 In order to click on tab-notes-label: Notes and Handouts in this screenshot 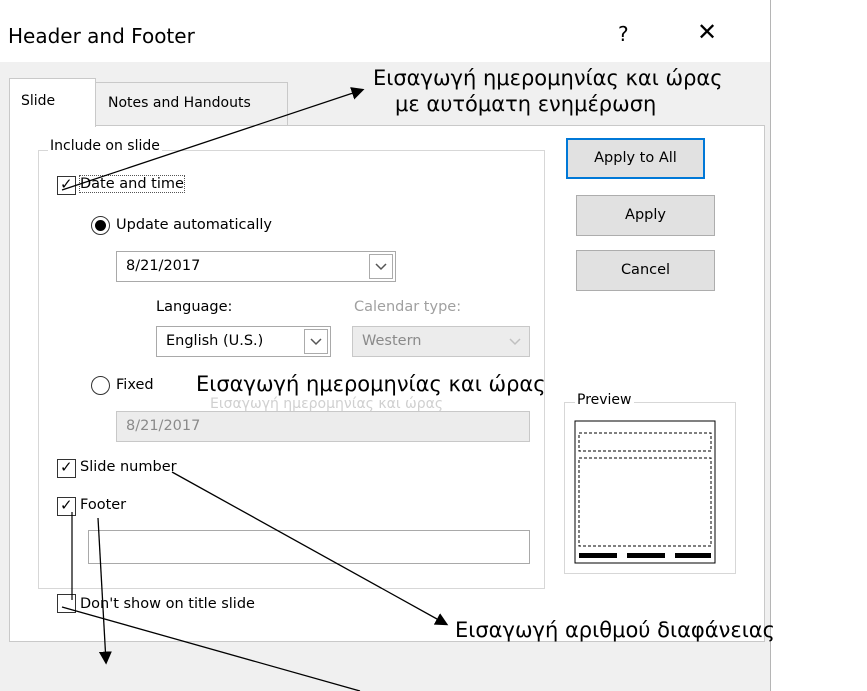, I will do `click(179, 103)`.